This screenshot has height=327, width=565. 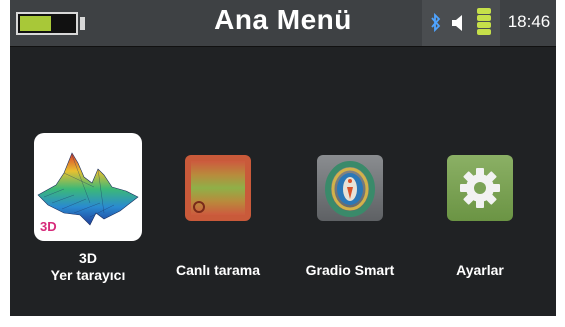 What do you see at coordinates (218, 188) in the screenshot?
I see `app-live-scan-button` at bounding box center [218, 188].